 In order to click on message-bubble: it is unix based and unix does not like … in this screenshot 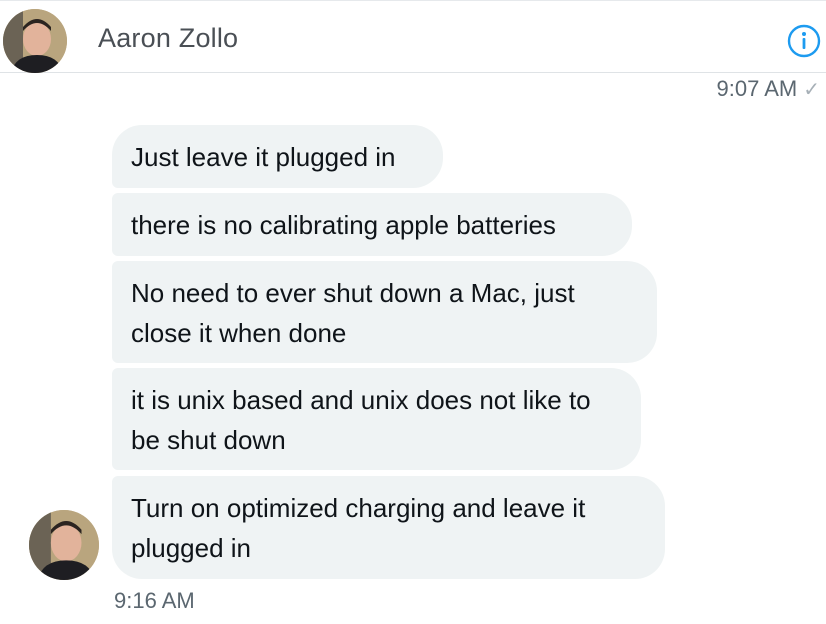, I will do `click(376, 419)`.